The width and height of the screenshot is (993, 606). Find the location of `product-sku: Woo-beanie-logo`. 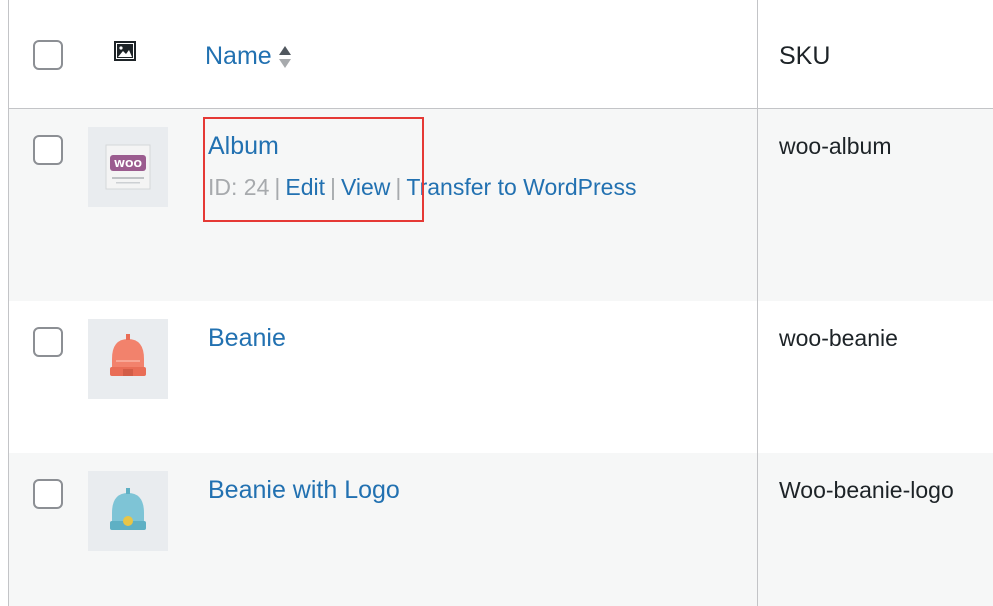

product-sku: Woo-beanie-logo is located at coordinates (866, 490).